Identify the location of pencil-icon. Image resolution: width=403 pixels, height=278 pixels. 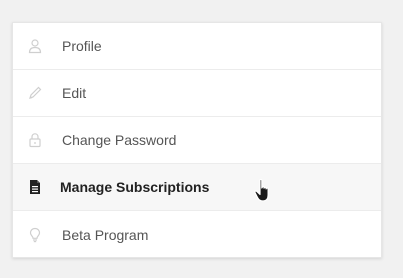
(35, 93).